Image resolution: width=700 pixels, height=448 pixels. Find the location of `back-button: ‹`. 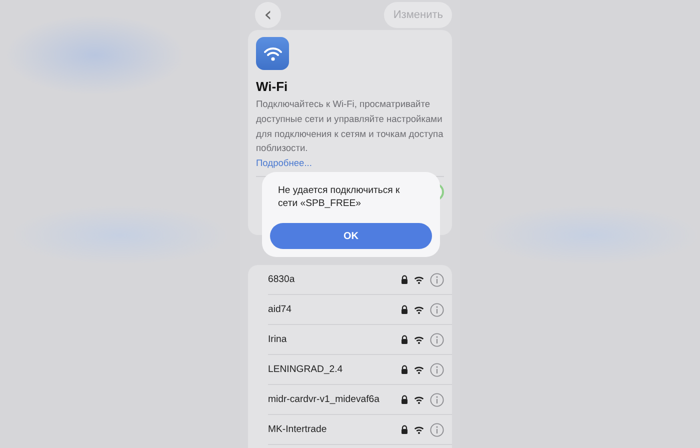

back-button: ‹ is located at coordinates (268, 15).